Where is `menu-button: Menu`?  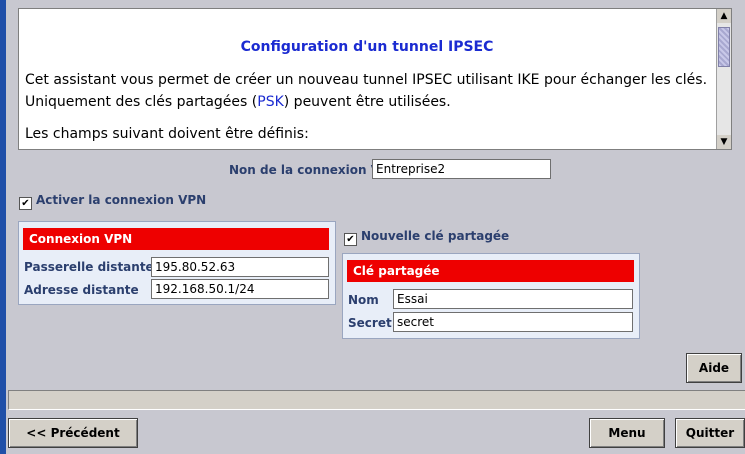 menu-button: Menu is located at coordinates (627, 433).